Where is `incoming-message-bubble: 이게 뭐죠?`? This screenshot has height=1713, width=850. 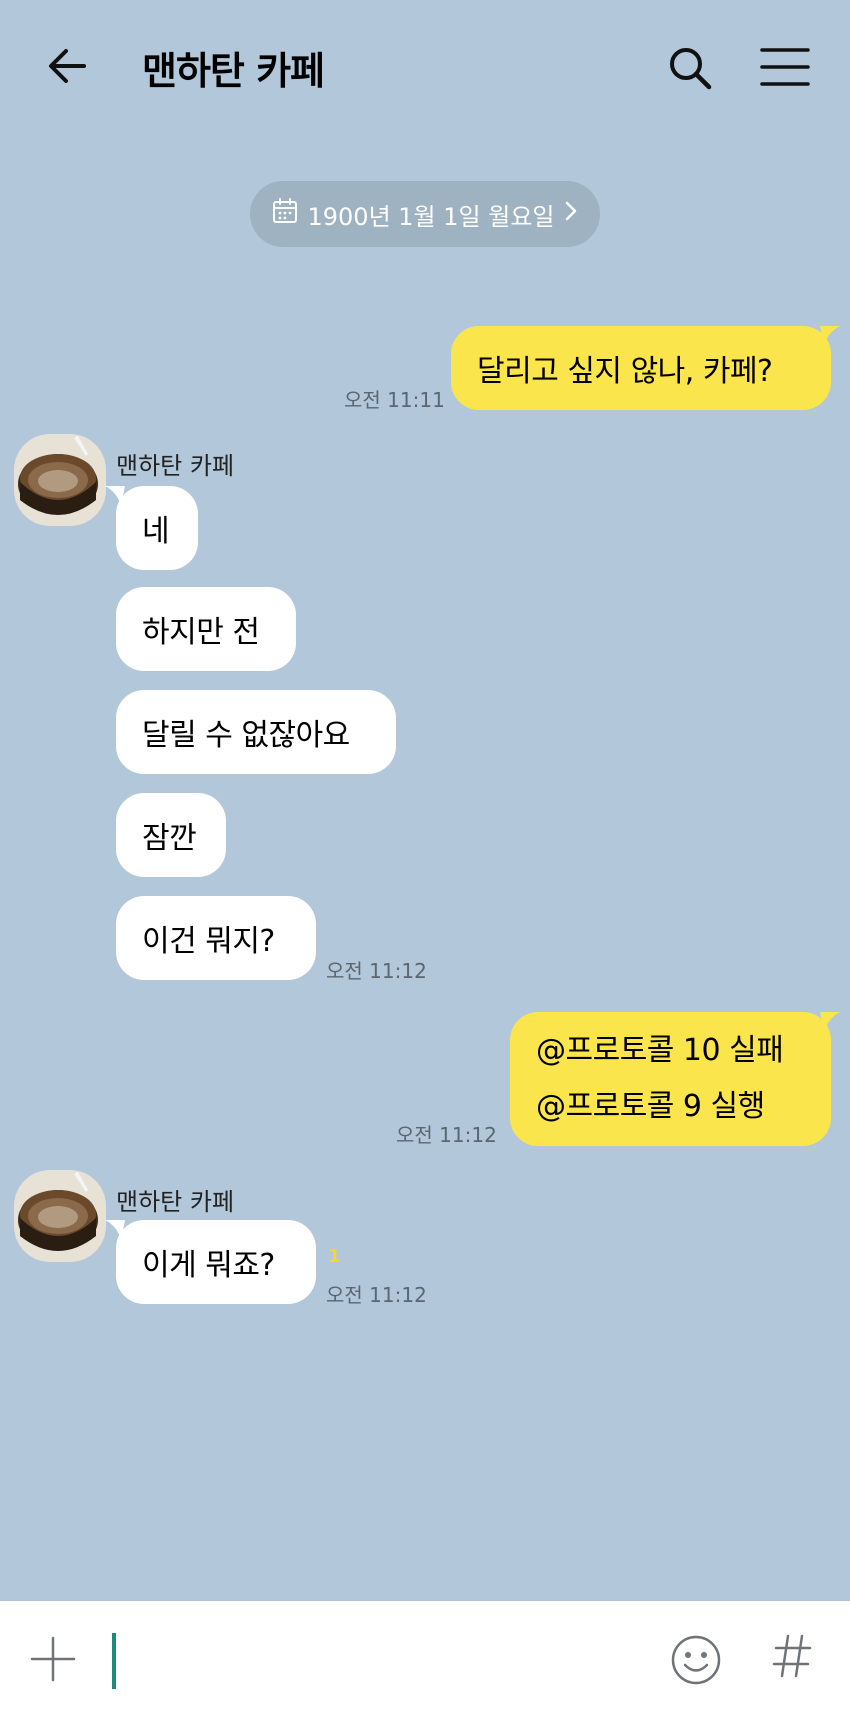 incoming-message-bubble: 이게 뭐죠? is located at coordinates (216, 1262).